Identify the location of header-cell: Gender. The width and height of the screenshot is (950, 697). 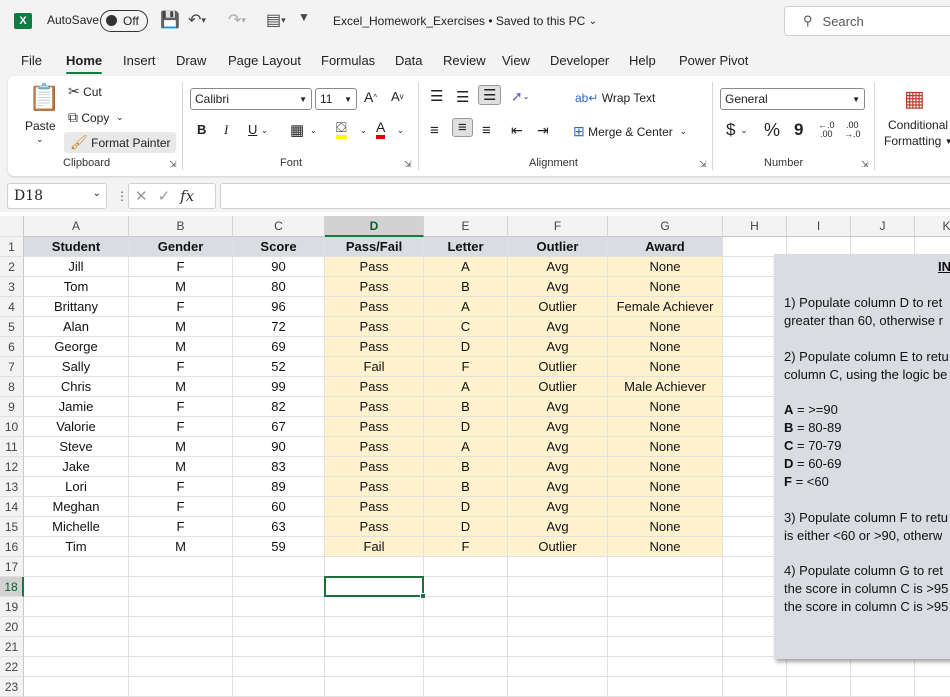
(181, 247).